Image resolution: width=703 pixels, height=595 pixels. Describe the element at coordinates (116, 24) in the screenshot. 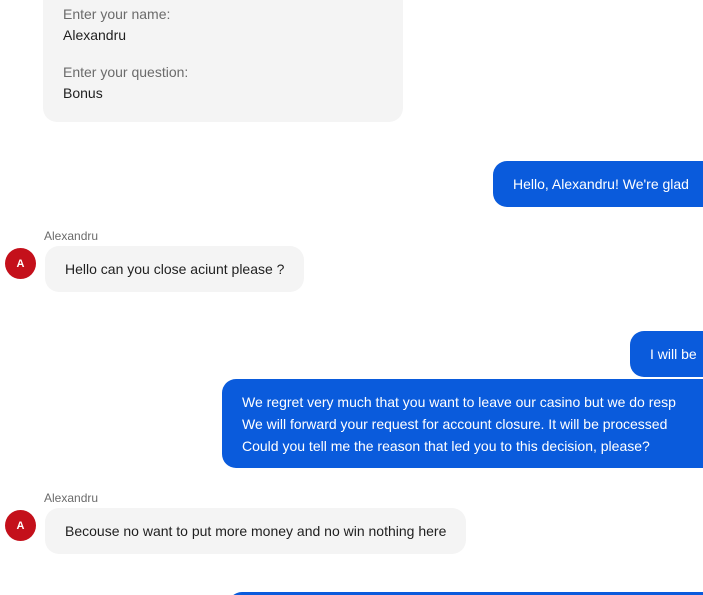

I see `name-field: Enter your name: Alexandru` at that location.